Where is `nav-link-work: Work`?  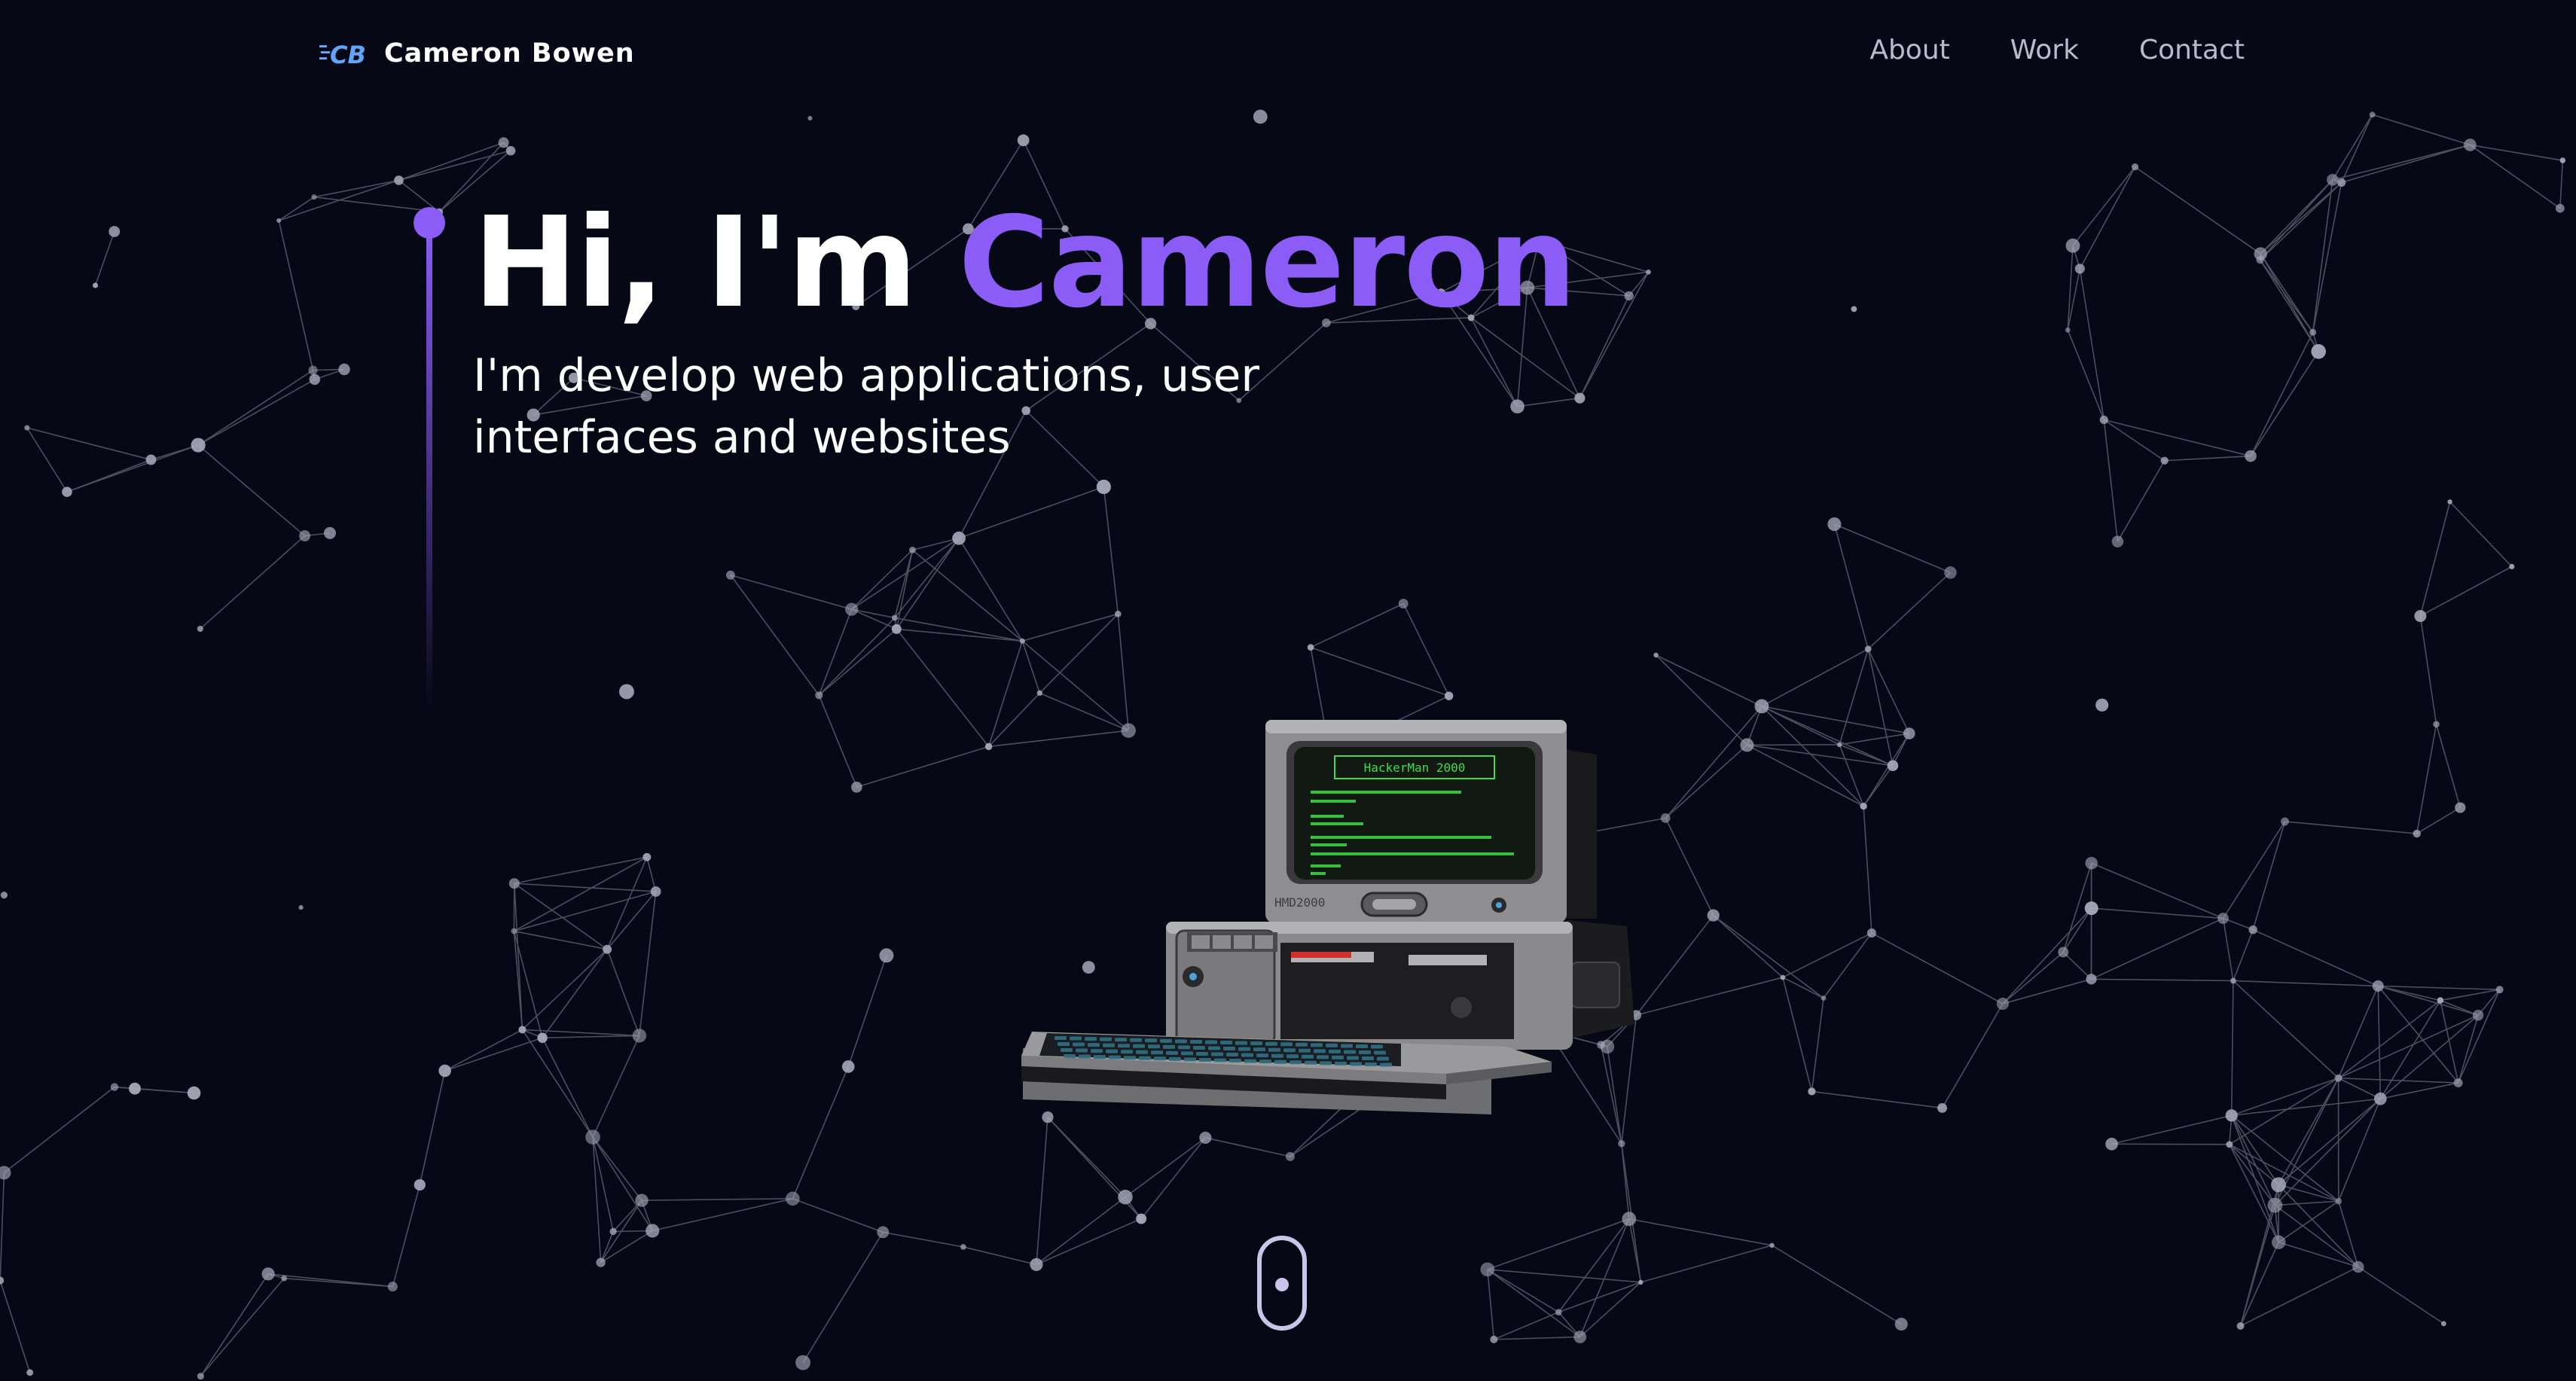
nav-link-work: Work is located at coordinates (2045, 50).